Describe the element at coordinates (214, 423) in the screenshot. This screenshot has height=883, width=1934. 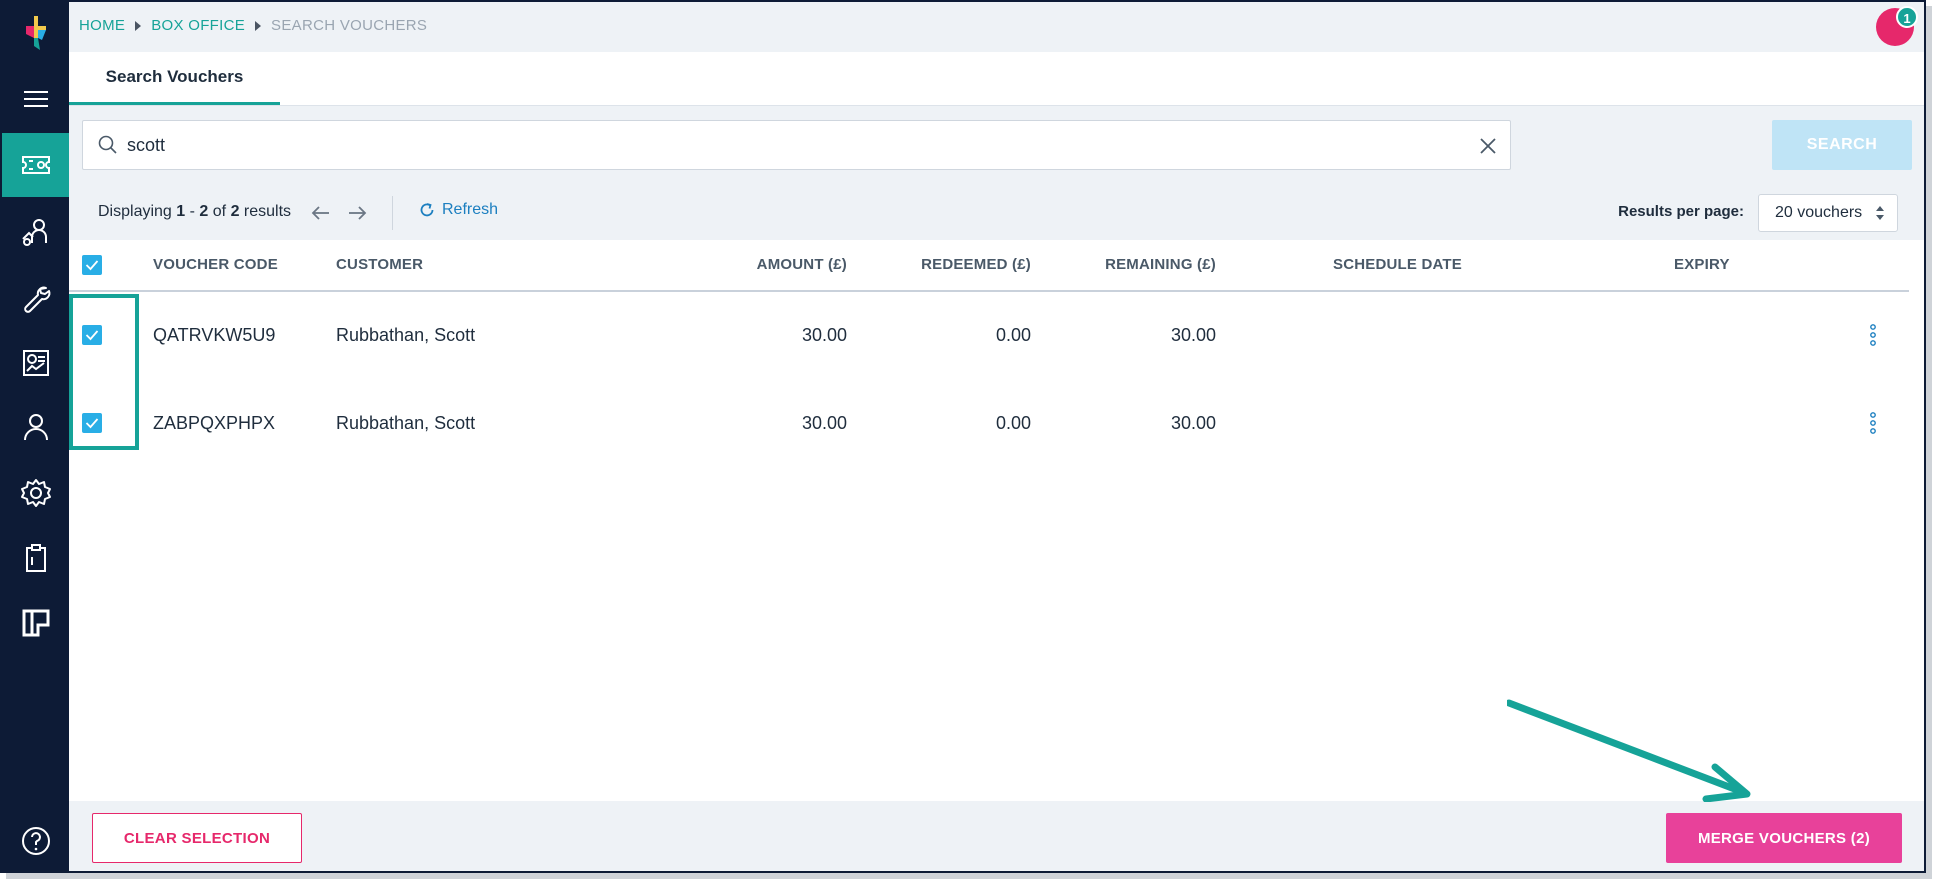
I see `voucher-code: ZABPQXPHPX` at that location.